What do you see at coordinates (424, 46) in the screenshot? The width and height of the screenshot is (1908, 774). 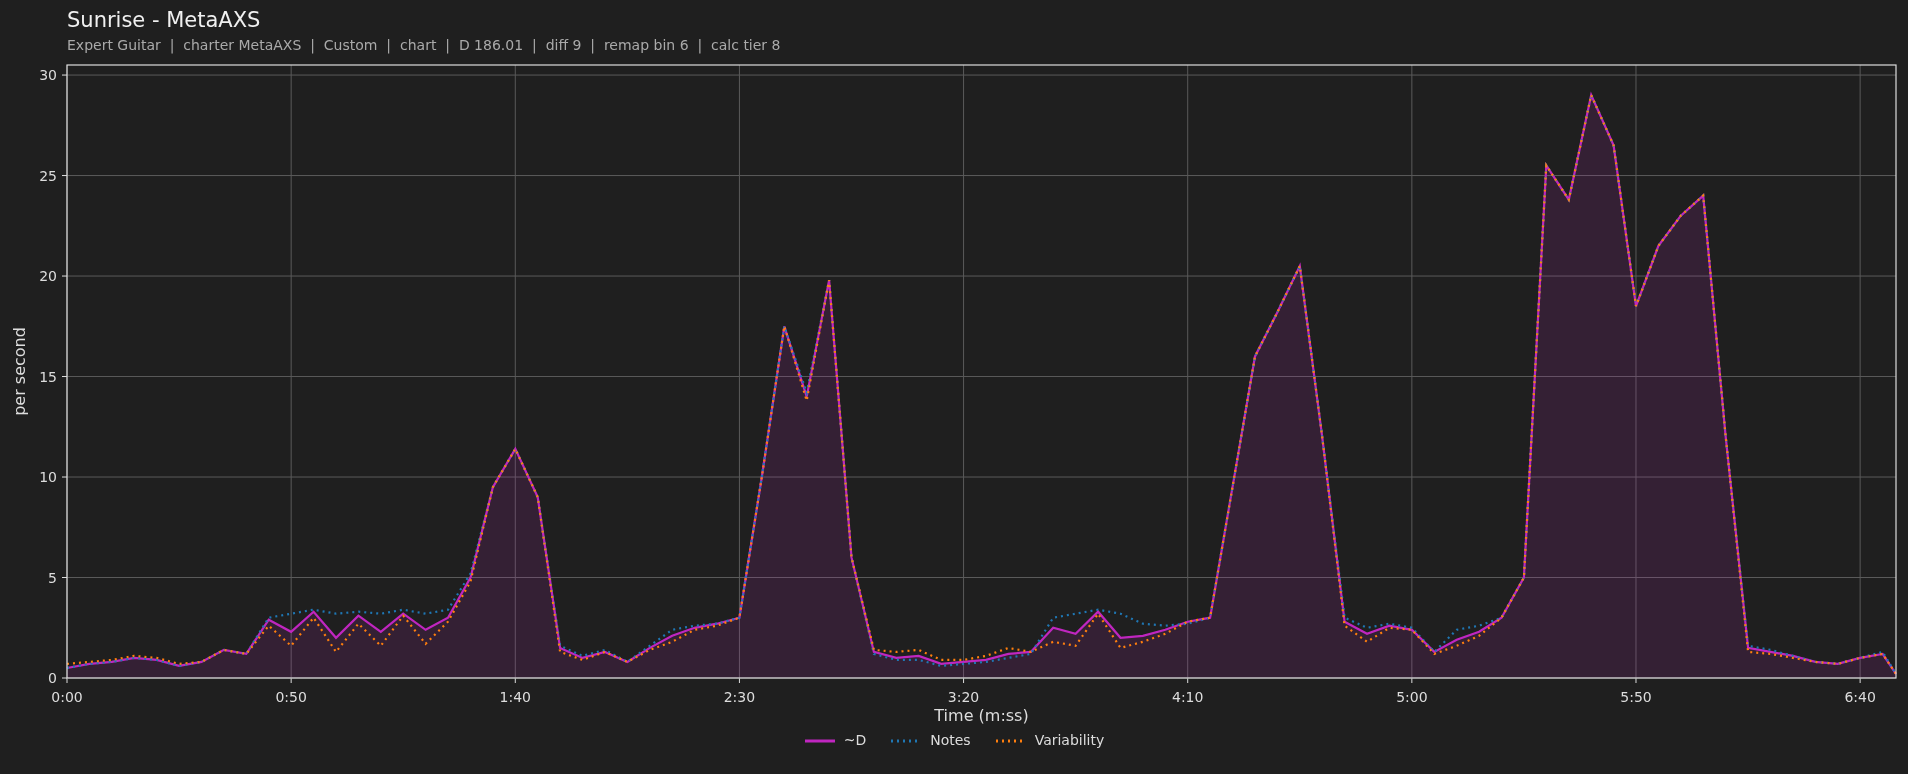 I see `chart-subtitle: Expert Guitar | charter MetaAXS | Custom | chart | D 186.01 | diff 9 | remap bin 6 | calc tier 8` at bounding box center [424, 46].